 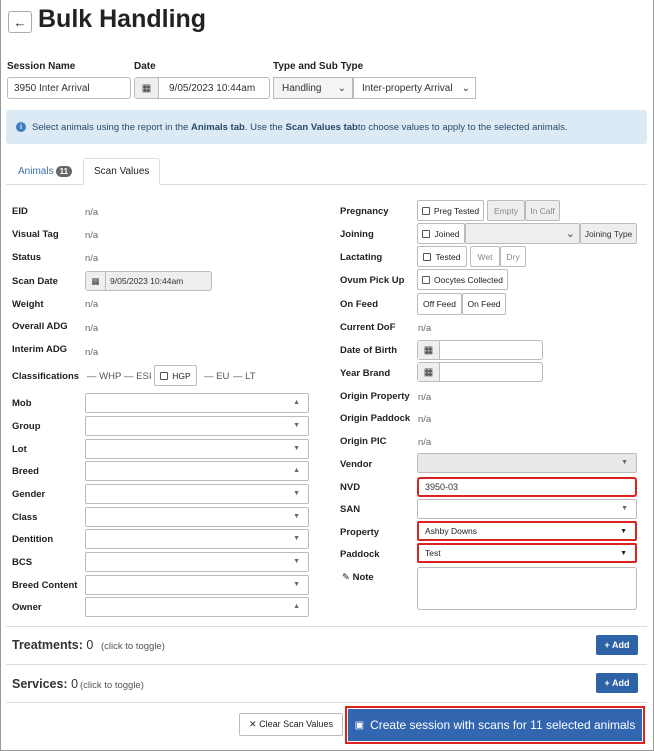 What do you see at coordinates (21, 127) in the screenshot?
I see `info-icon: i` at bounding box center [21, 127].